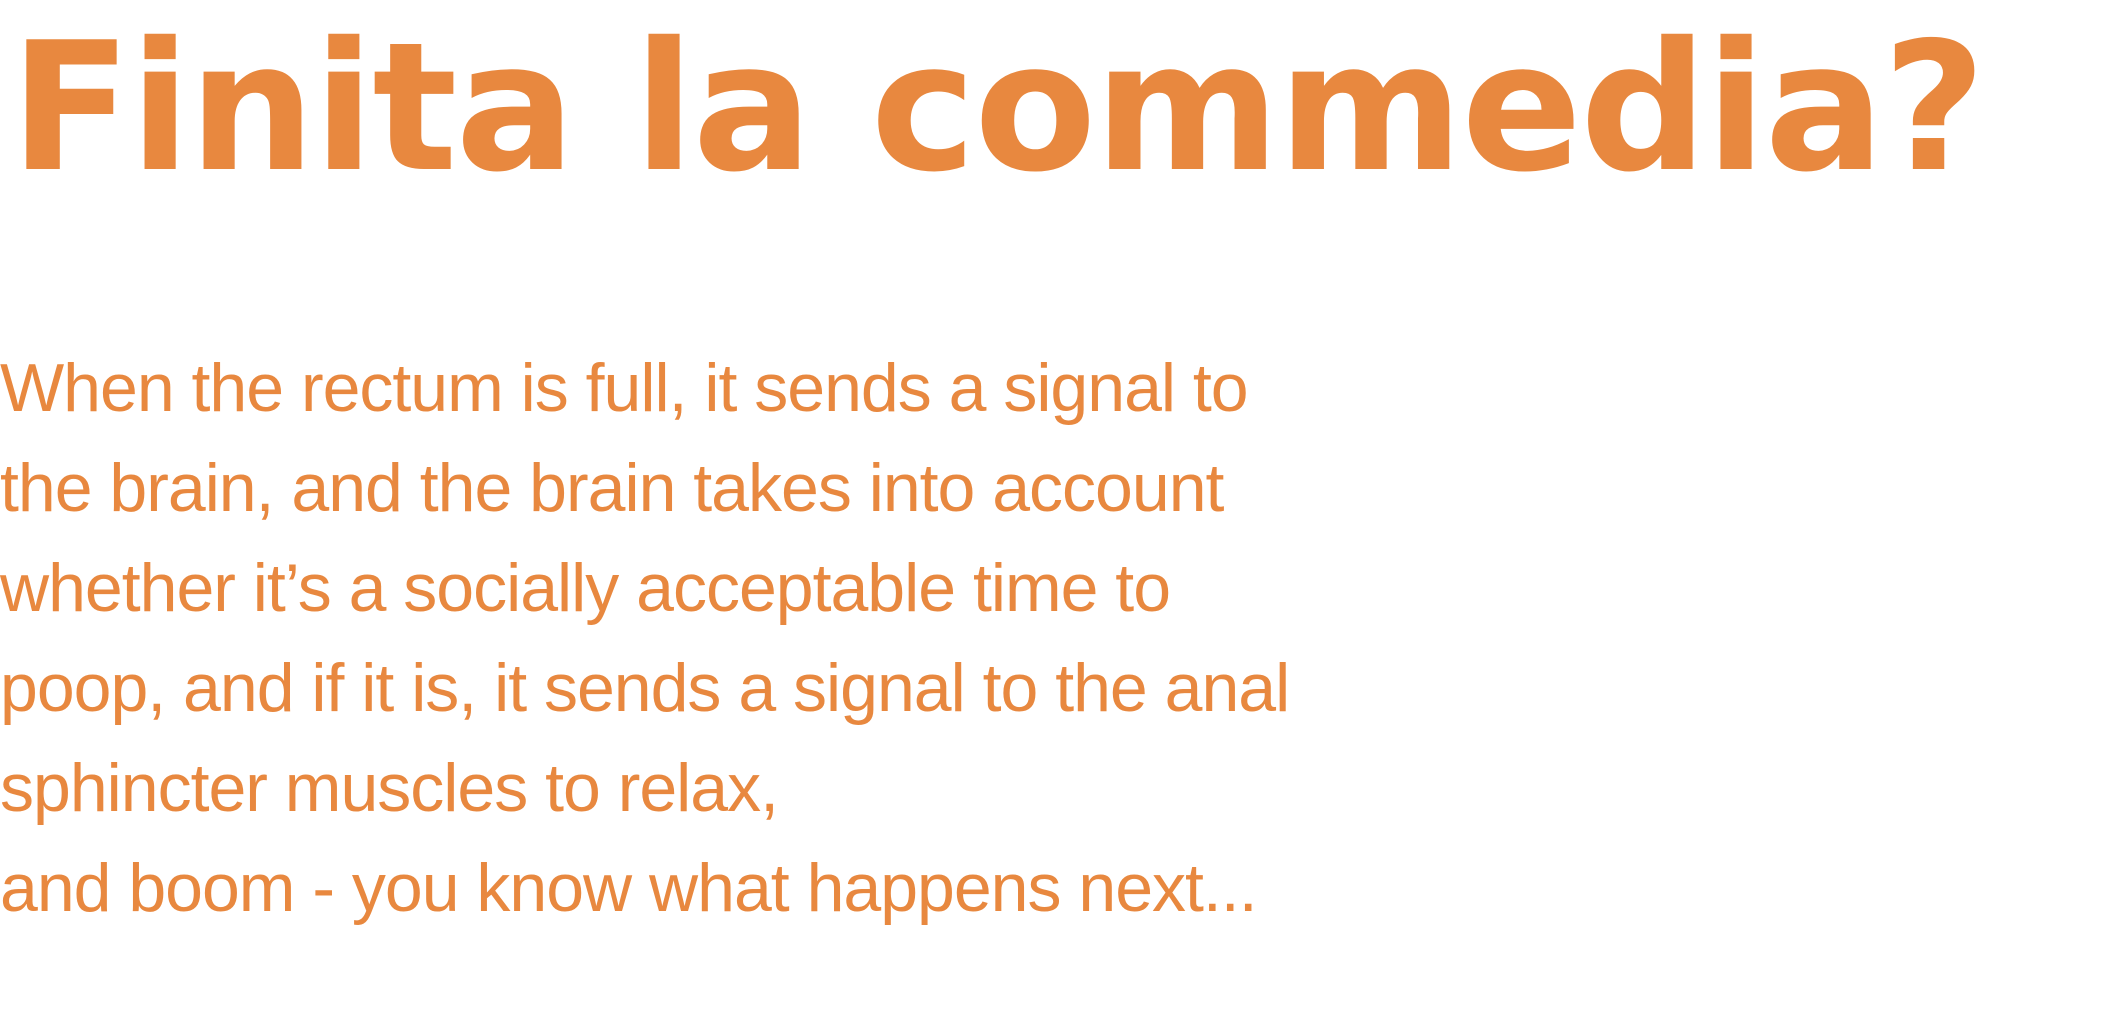 This screenshot has width=2115, height=1024. Describe the element at coordinates (389, 788) in the screenshot. I see `body-line: sphincter muscles to relax,` at that location.